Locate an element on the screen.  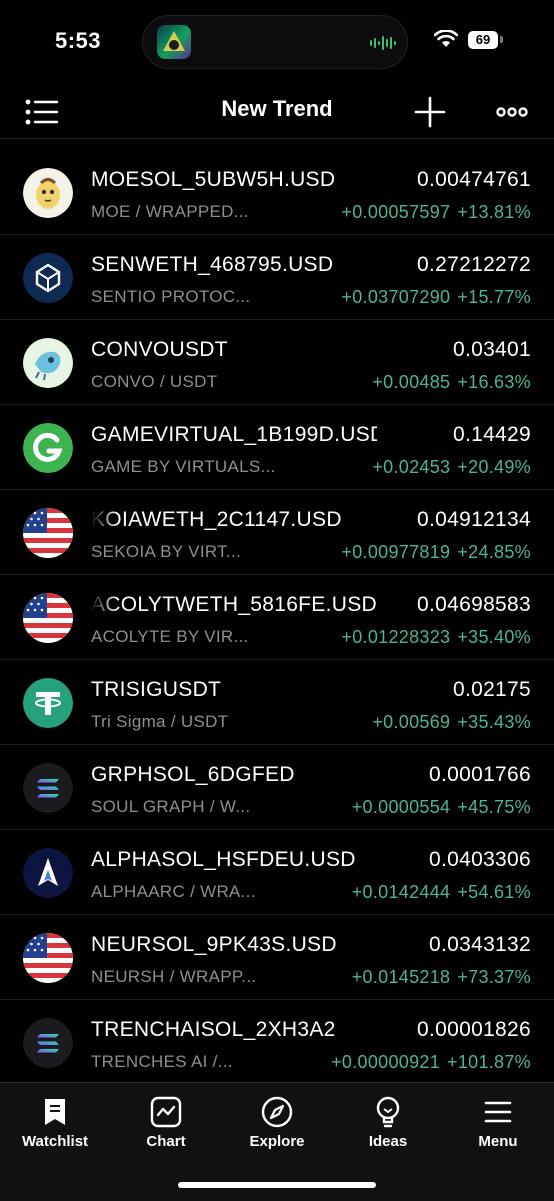
tab-menu: Menu is located at coordinates (498, 1122).